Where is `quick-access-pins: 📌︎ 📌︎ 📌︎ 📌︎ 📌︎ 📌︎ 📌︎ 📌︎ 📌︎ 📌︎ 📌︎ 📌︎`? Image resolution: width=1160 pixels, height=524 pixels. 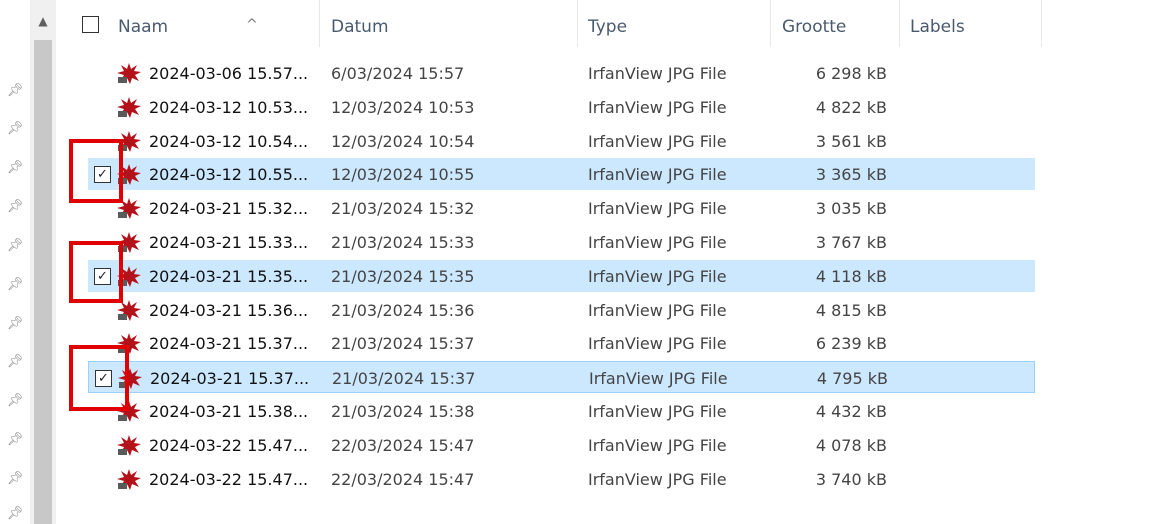 quick-access-pins: 📌︎ 📌︎ 📌︎ 📌︎ 📌︎ 📌︎ 📌︎ 📌︎ 📌︎ 📌︎ 📌︎ 📌︎ is located at coordinates (15, 262).